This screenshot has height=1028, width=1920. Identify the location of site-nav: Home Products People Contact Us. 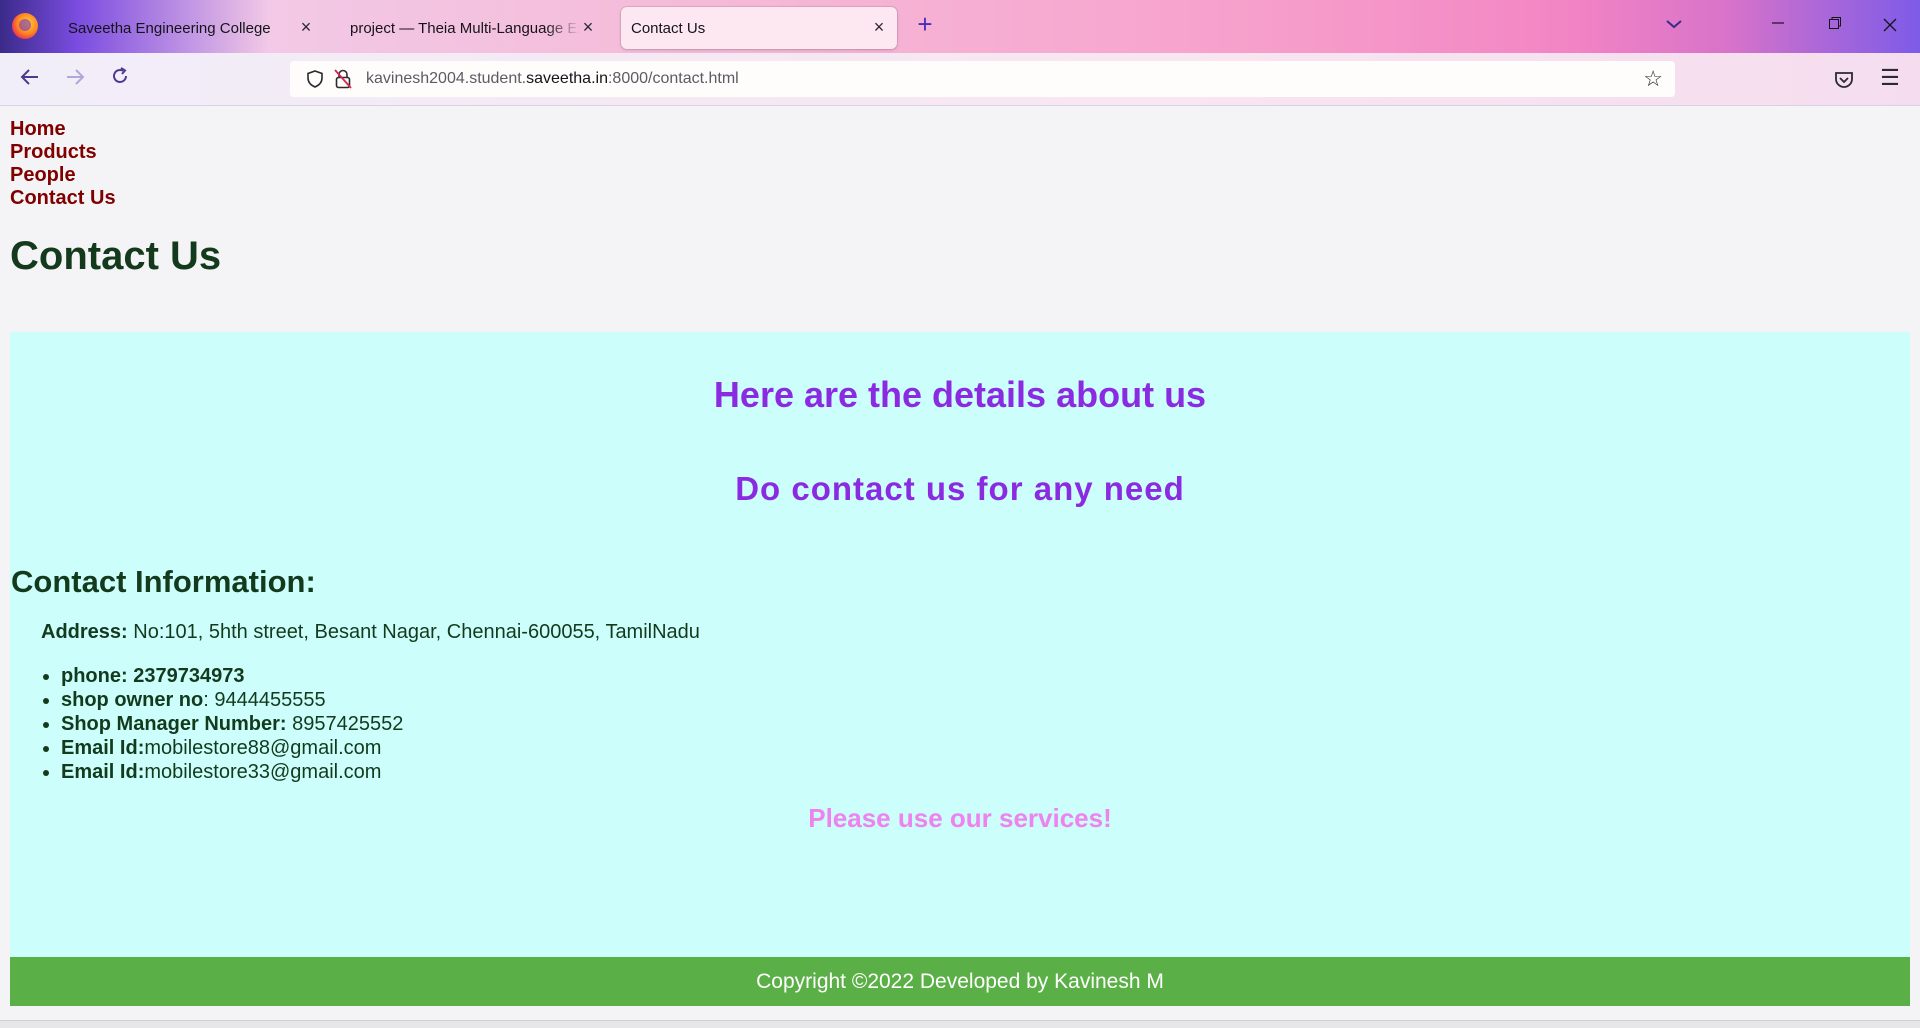
(63, 164).